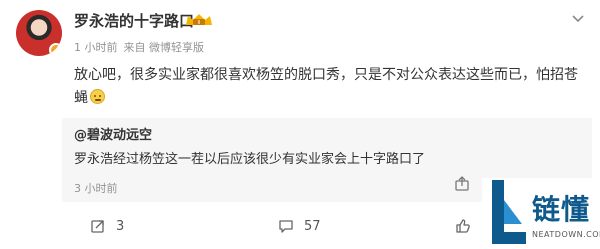 This screenshot has height=249, width=600. Describe the element at coordinates (462, 184) in the screenshot. I see `share-icon` at that location.